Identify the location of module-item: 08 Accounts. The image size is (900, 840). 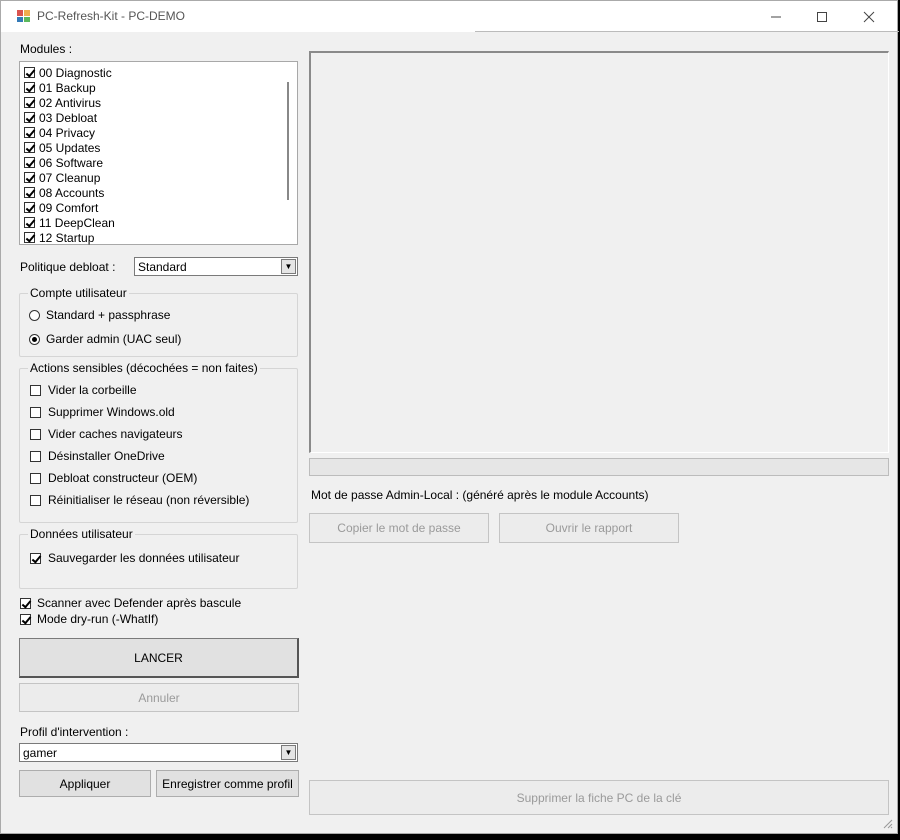
(64, 192).